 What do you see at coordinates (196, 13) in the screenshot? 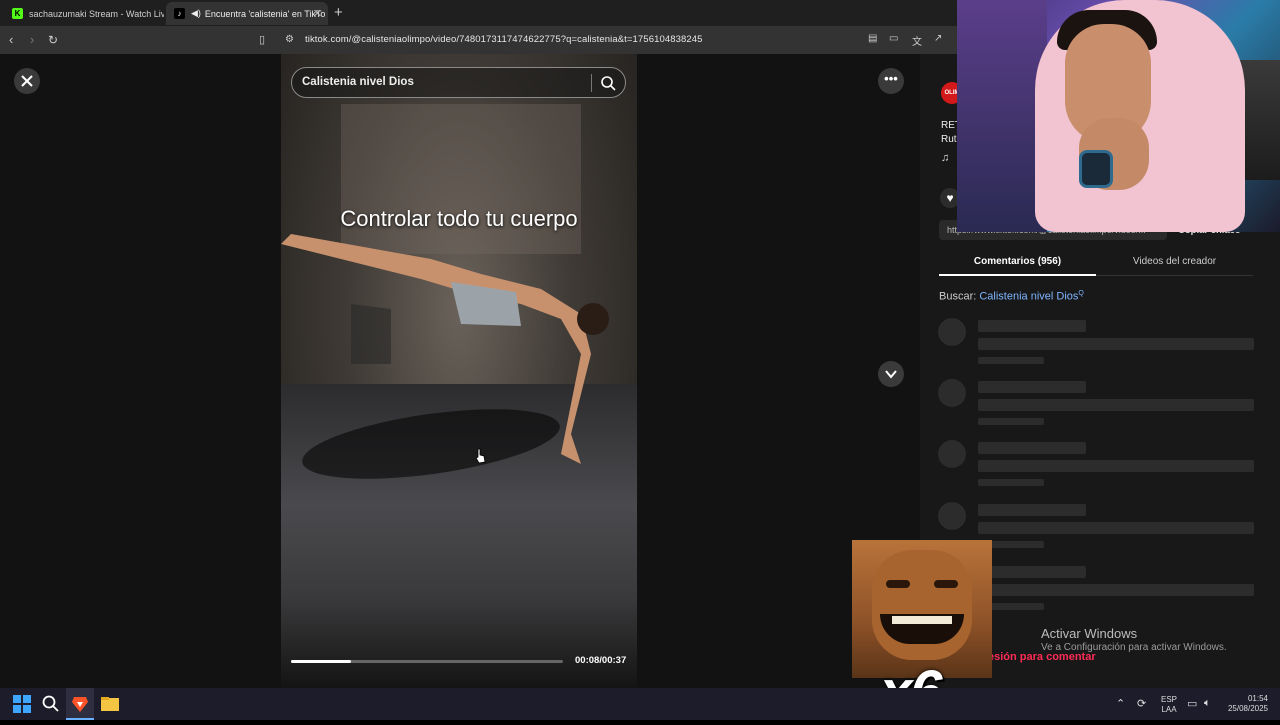
I see `audio-icon: ◀)` at bounding box center [196, 13].